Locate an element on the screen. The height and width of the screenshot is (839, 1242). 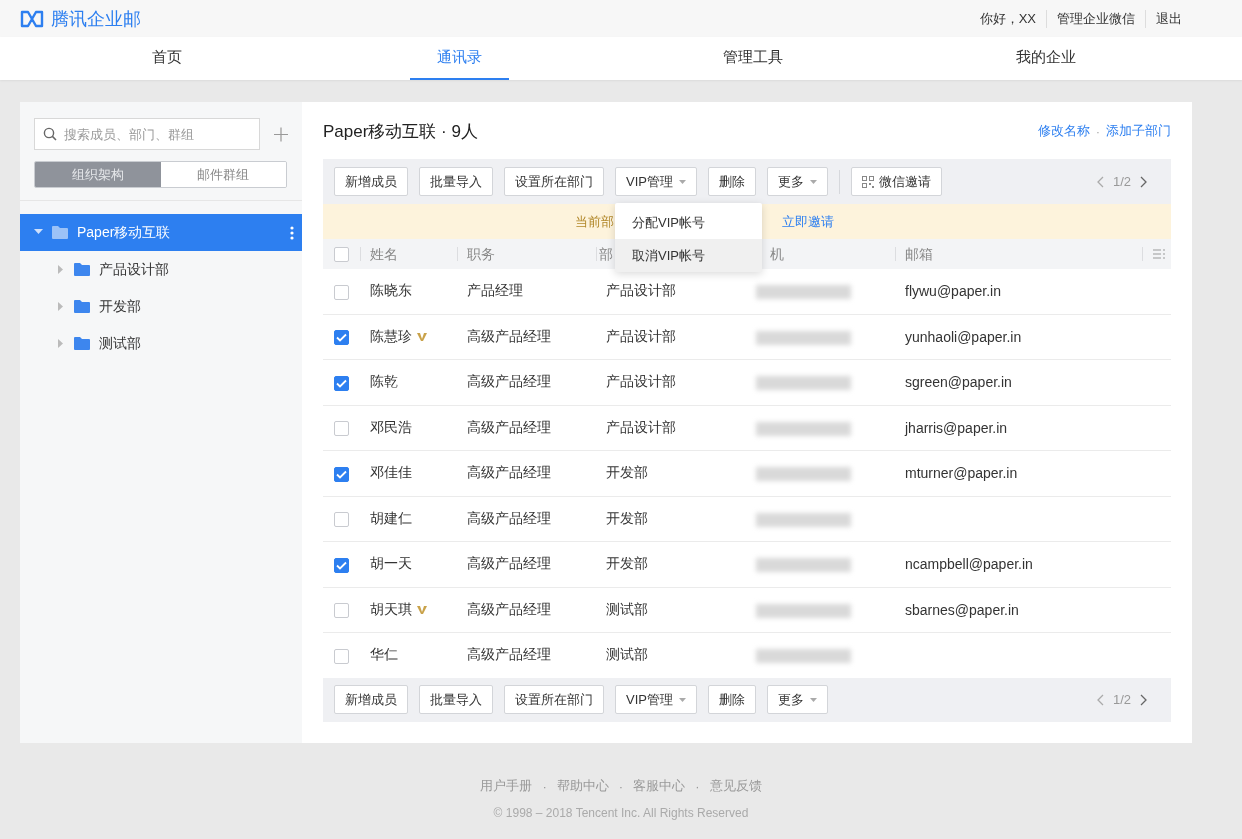
tree-item: 产品设计部 is located at coordinates (161, 269).